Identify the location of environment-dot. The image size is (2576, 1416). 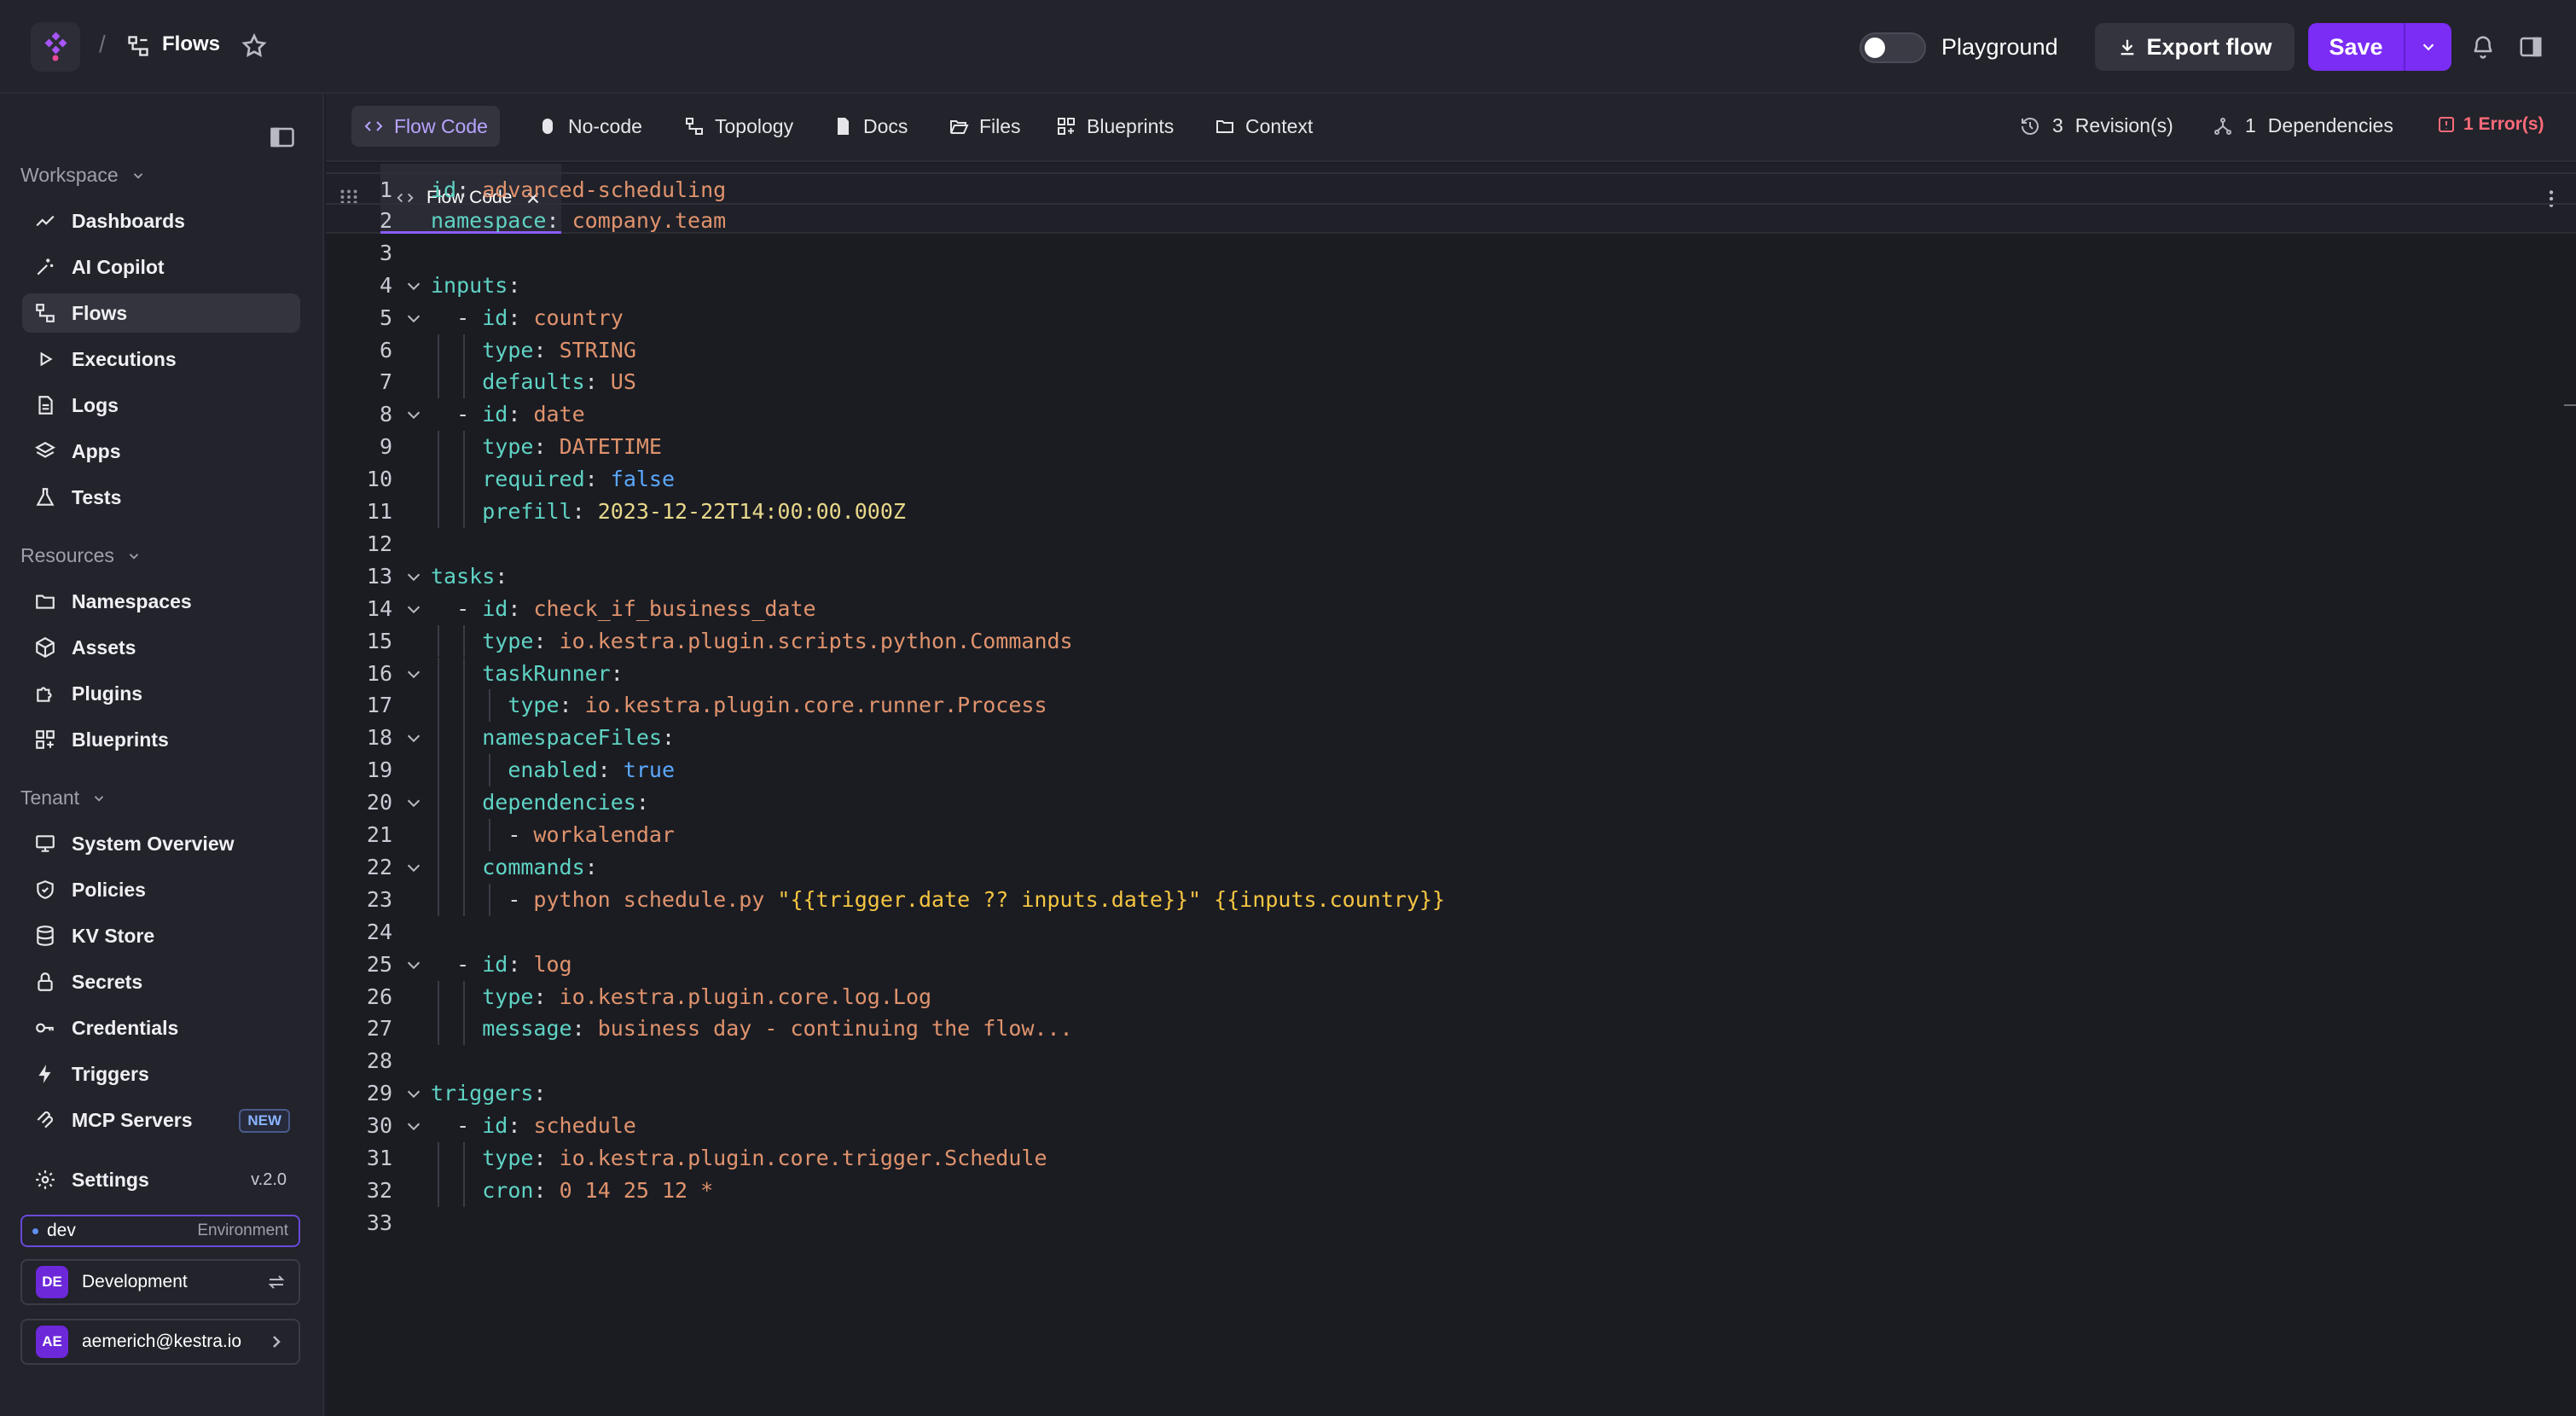
(35, 1230).